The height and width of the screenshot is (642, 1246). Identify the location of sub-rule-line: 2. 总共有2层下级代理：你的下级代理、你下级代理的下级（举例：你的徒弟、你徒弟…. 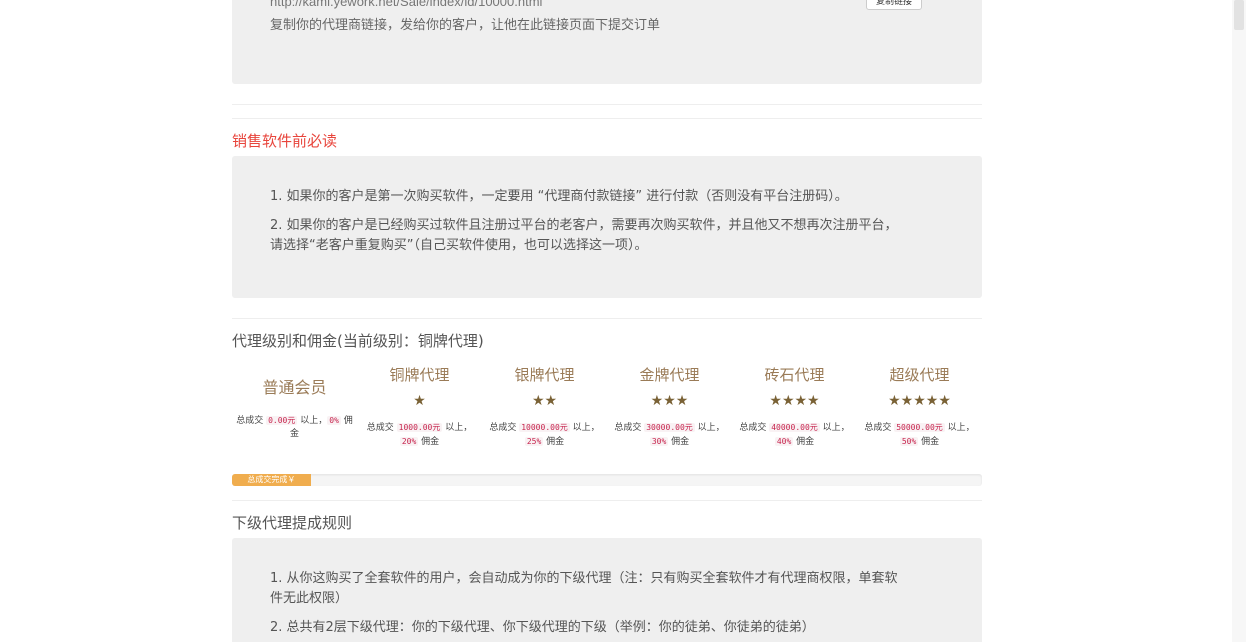
(542, 627).